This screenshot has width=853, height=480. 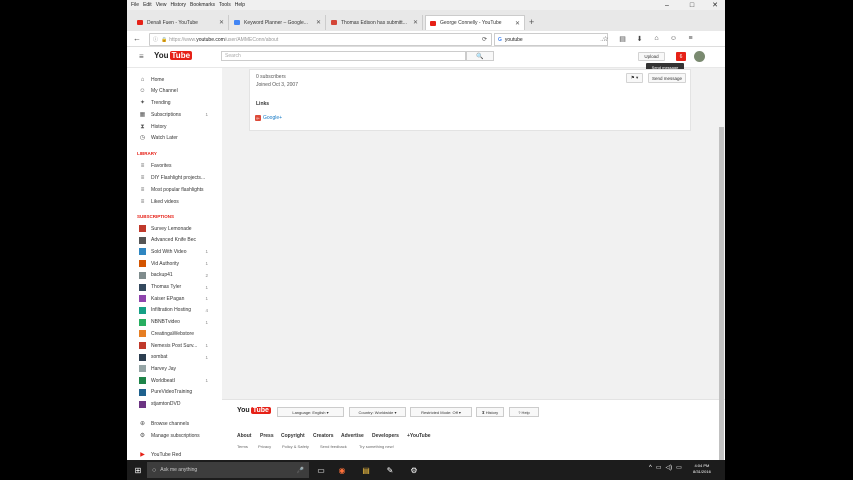 I want to click on footer-link-about: About, so click(x=244, y=436).